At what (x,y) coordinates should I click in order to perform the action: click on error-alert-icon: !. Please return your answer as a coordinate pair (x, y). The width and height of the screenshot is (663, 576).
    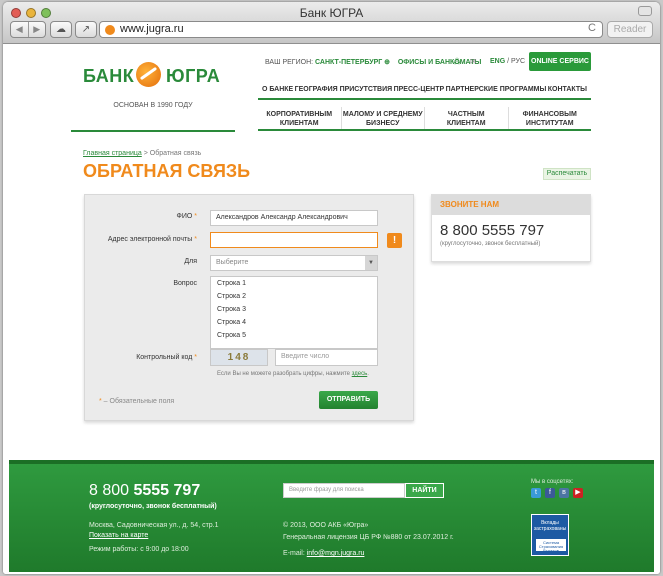
    Looking at the image, I should click on (394, 240).